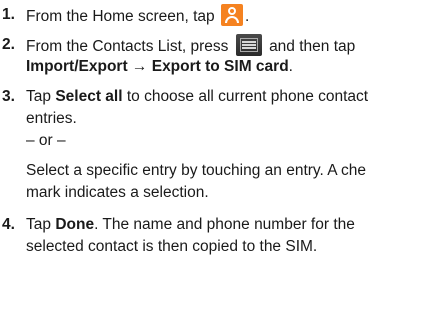 The width and height of the screenshot is (431, 318). Describe the element at coordinates (75, 224) in the screenshot. I see `done-label: Done` at that location.